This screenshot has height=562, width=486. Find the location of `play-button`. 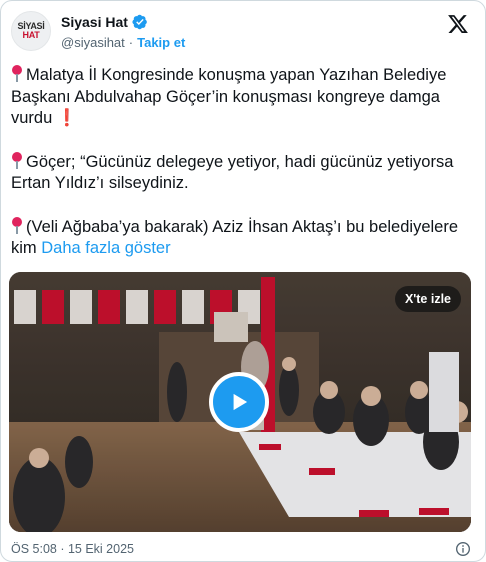

play-button is located at coordinates (239, 402).